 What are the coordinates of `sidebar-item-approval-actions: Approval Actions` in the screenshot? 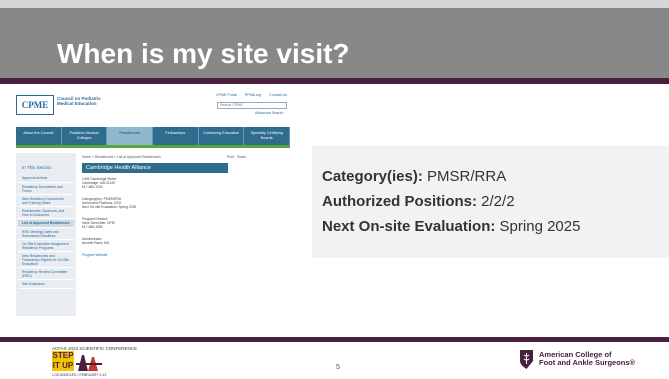 It's located at (46, 179).